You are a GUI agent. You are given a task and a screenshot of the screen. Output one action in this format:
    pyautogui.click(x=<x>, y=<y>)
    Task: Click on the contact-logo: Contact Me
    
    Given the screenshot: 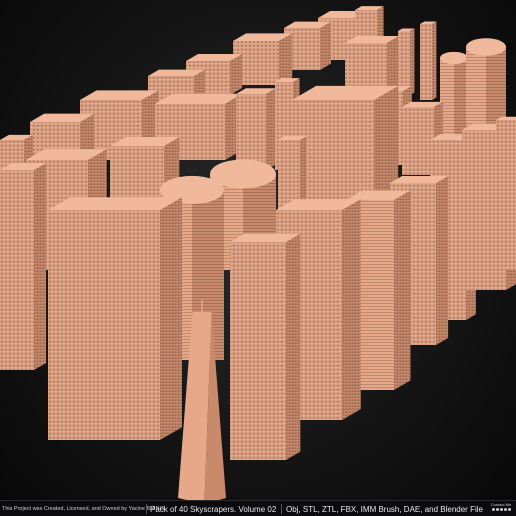 What is the action you would take?
    pyautogui.click(x=501, y=509)
    